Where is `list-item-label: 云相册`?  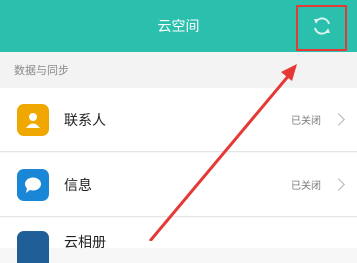
list-item-label: 云相册 is located at coordinates (85, 243).